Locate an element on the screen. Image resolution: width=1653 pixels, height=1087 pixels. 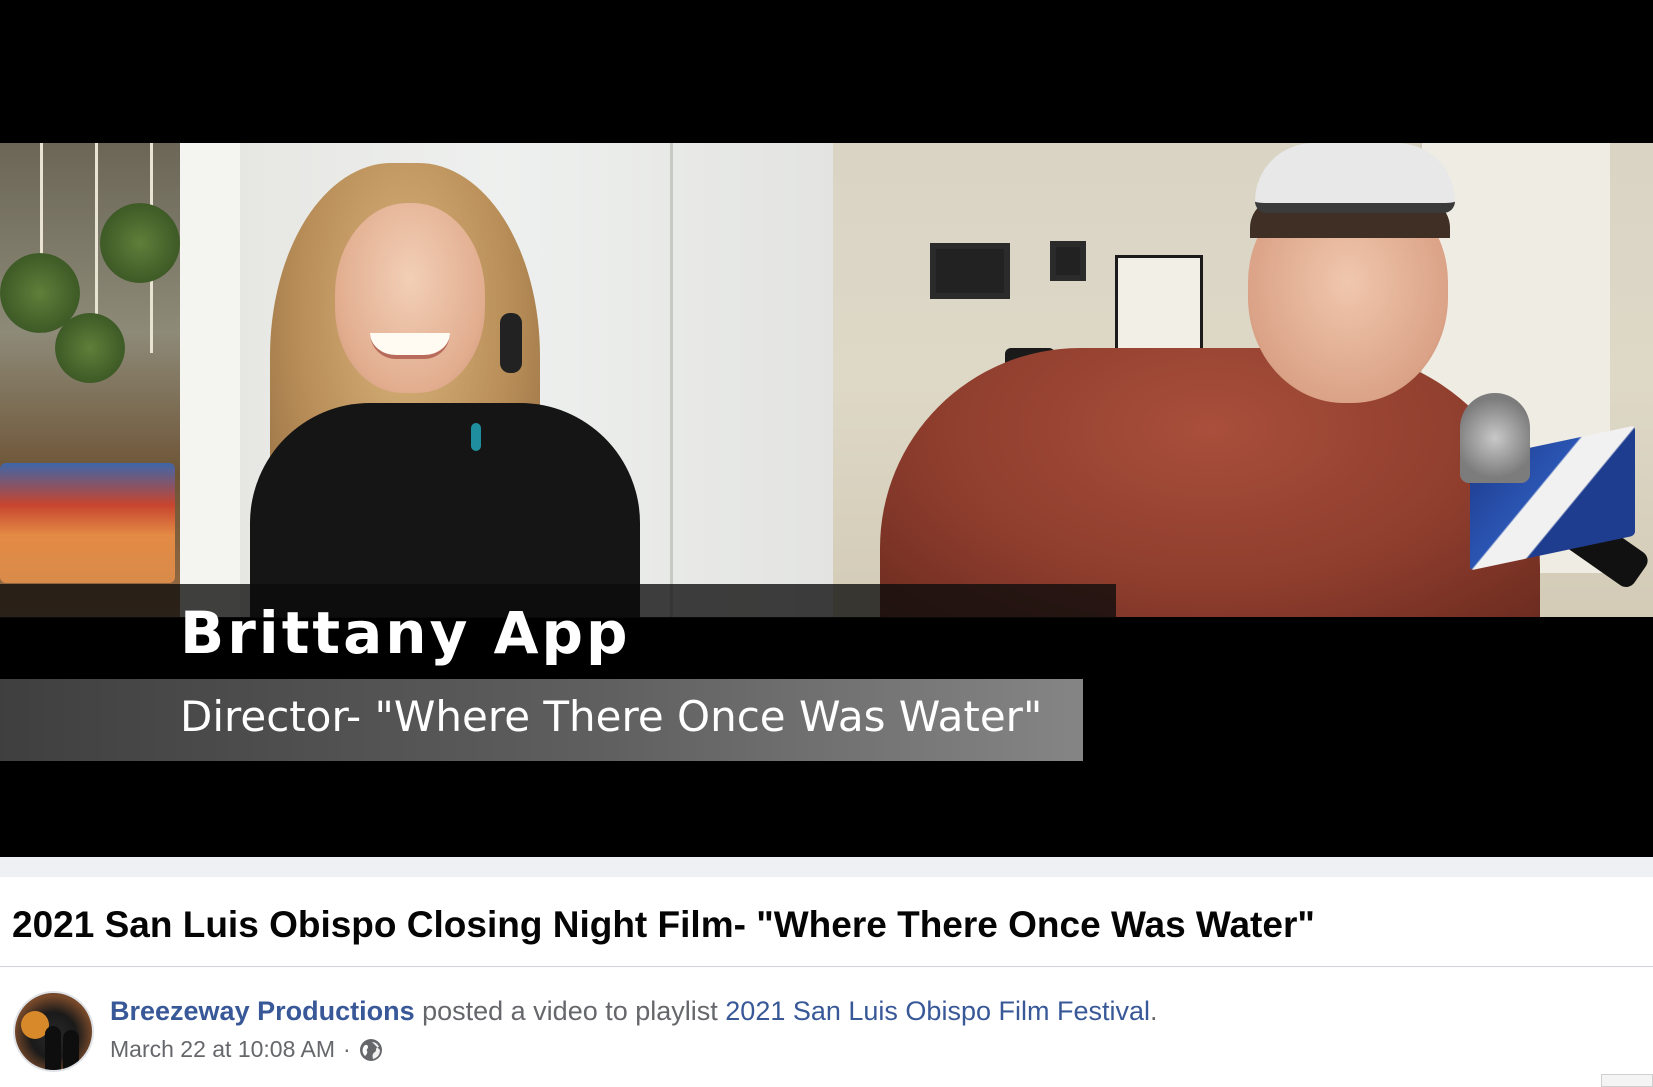
closet-door-edge is located at coordinates (671, 380).